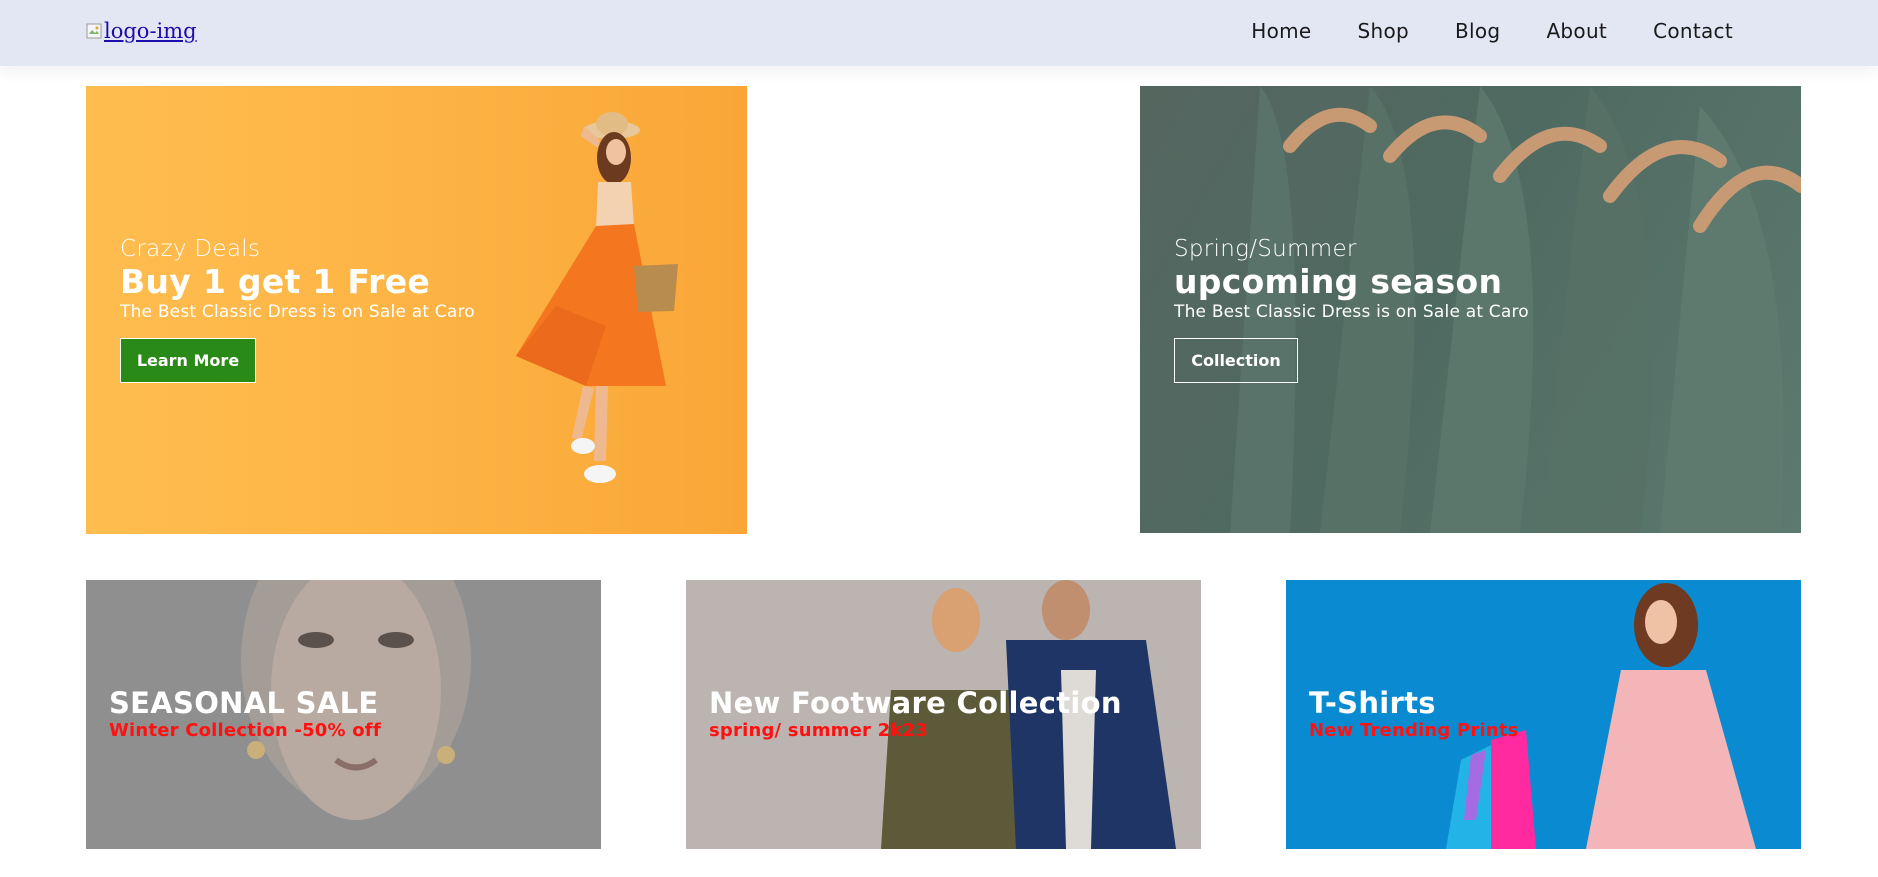  What do you see at coordinates (1414, 730) in the screenshot?
I see `card-subtitle: New Trending Prints` at bounding box center [1414, 730].